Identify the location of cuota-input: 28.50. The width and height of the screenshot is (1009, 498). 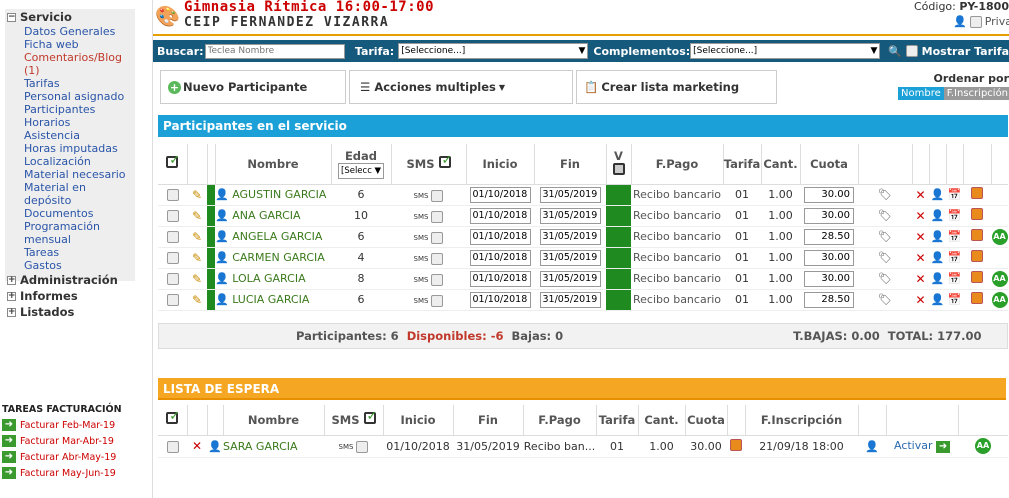
(829, 236).